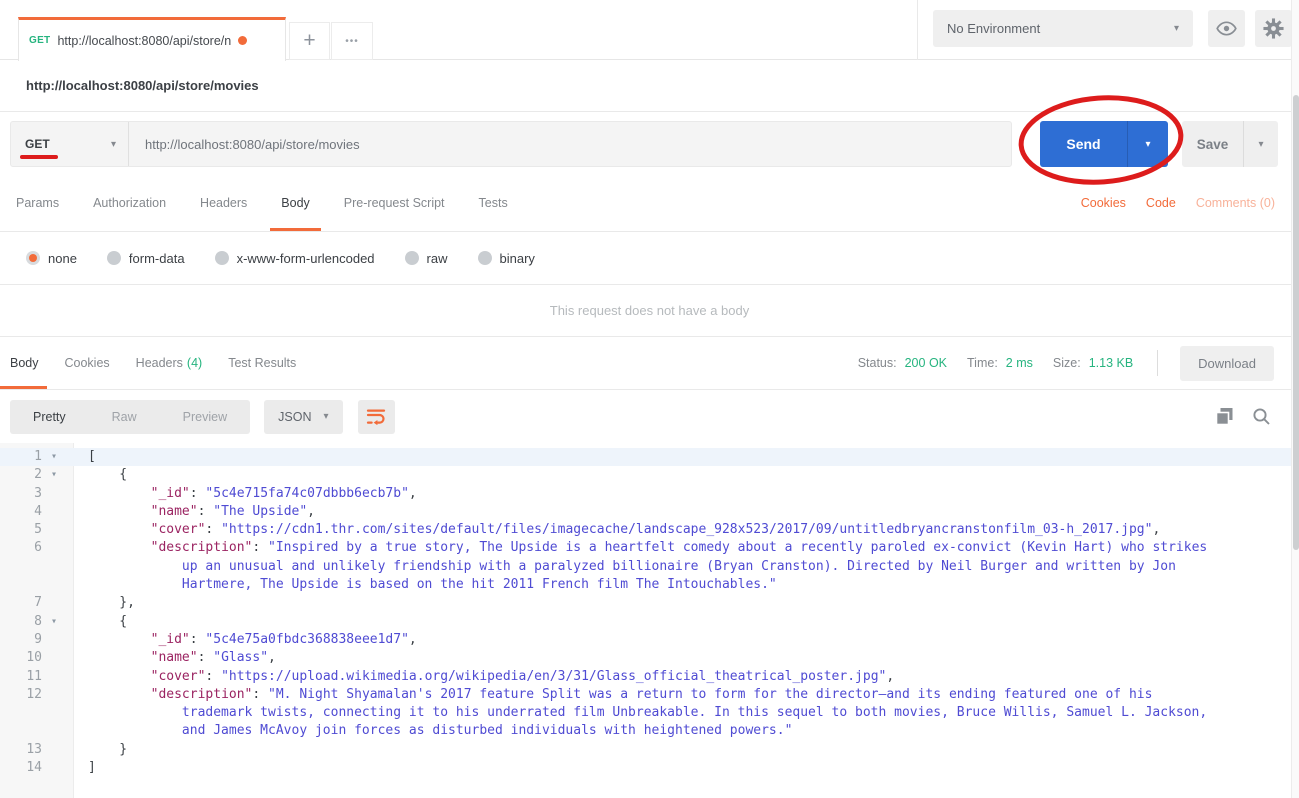  Describe the element at coordinates (570, 144) in the screenshot. I see `url-input` at that location.